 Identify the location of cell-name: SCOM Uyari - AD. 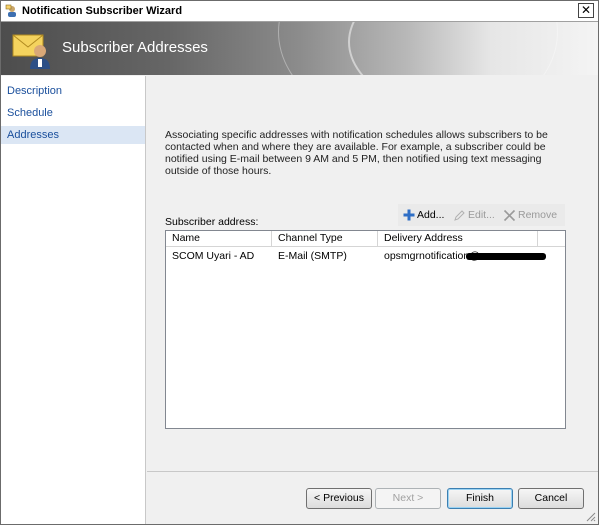
(213, 256).